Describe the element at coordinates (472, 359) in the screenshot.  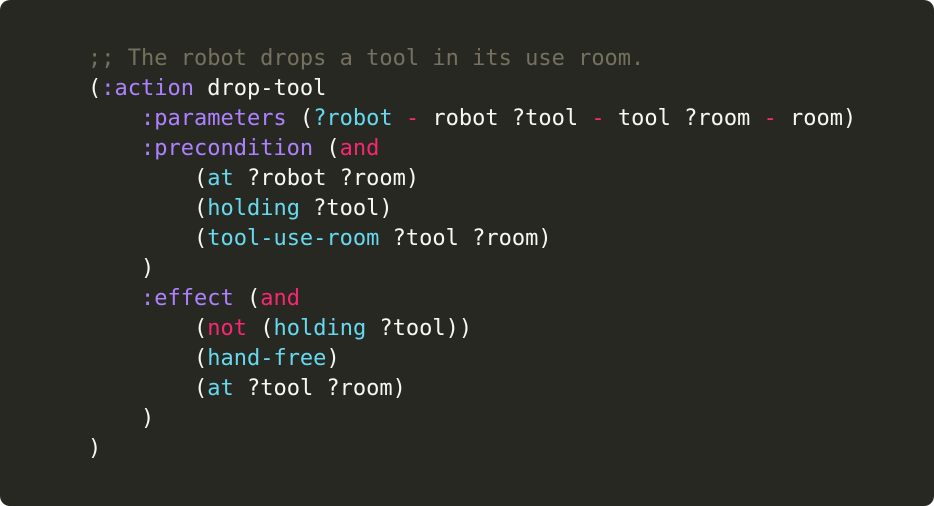
I see `code-line: (hand-free)` at that location.